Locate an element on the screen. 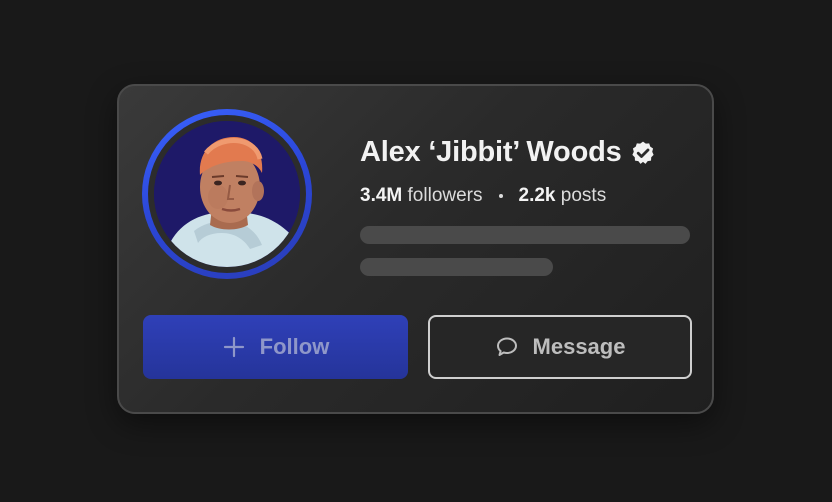 The image size is (832, 502). name-row: Alex ‘Jibbit’ Woods is located at coordinates (508, 152).